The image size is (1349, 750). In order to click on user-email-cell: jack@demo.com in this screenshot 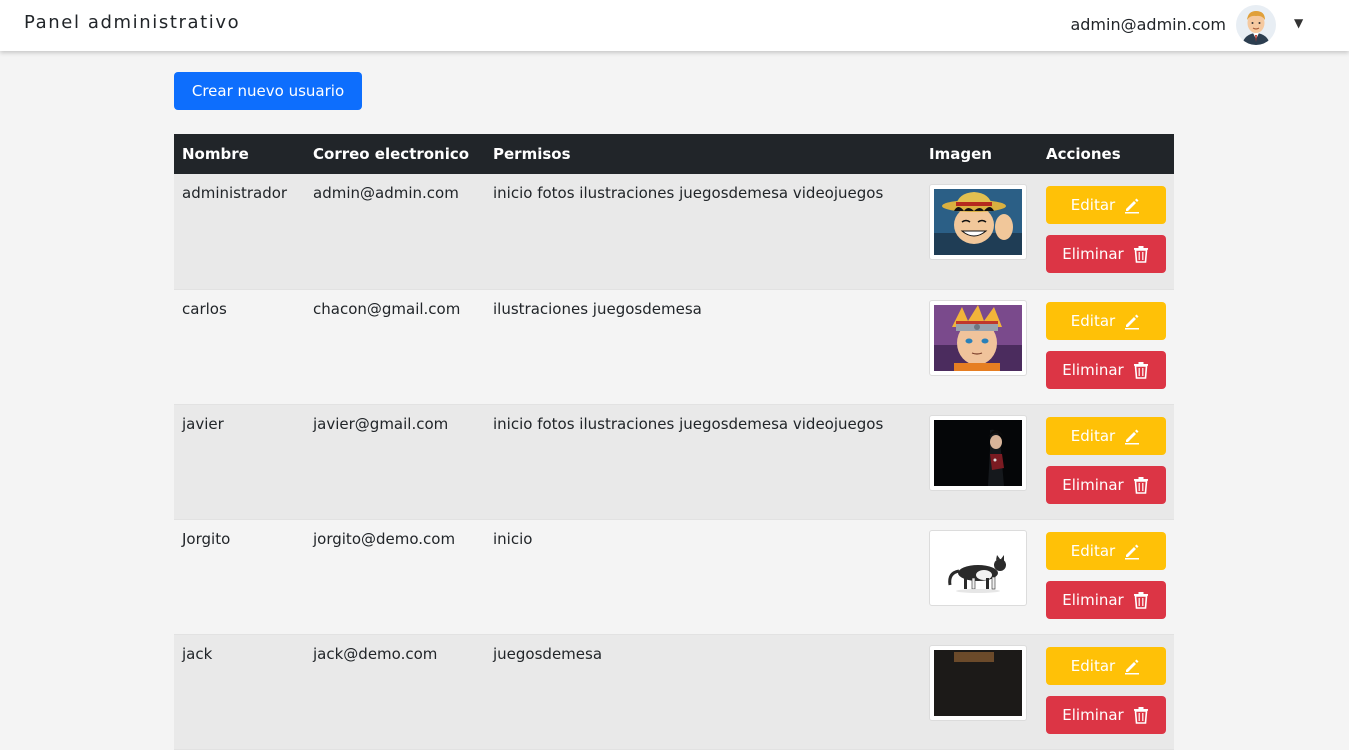, I will do `click(395, 692)`.